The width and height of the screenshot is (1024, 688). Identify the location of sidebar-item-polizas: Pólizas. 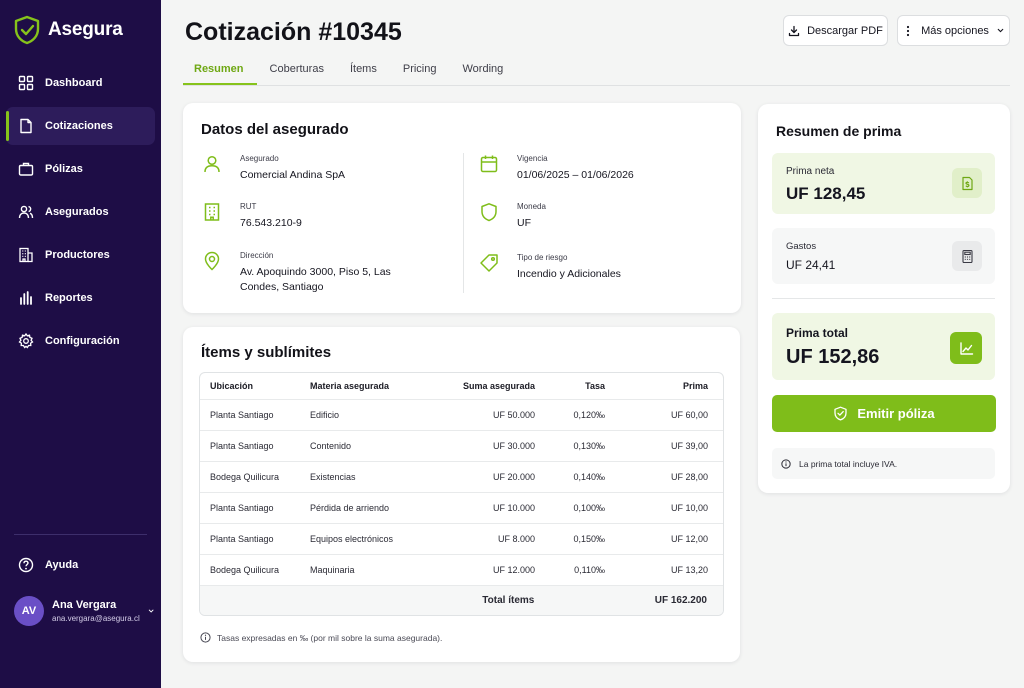
(80, 169).